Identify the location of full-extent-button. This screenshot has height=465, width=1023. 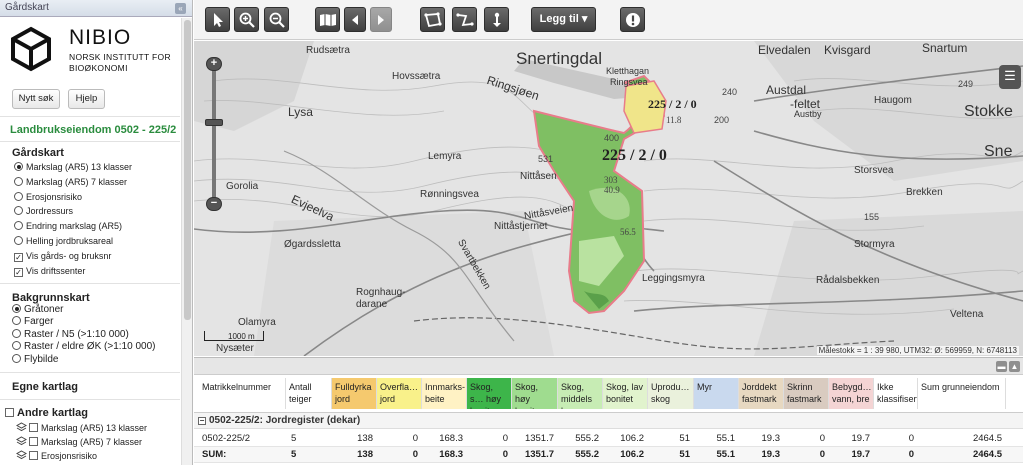
(327, 19).